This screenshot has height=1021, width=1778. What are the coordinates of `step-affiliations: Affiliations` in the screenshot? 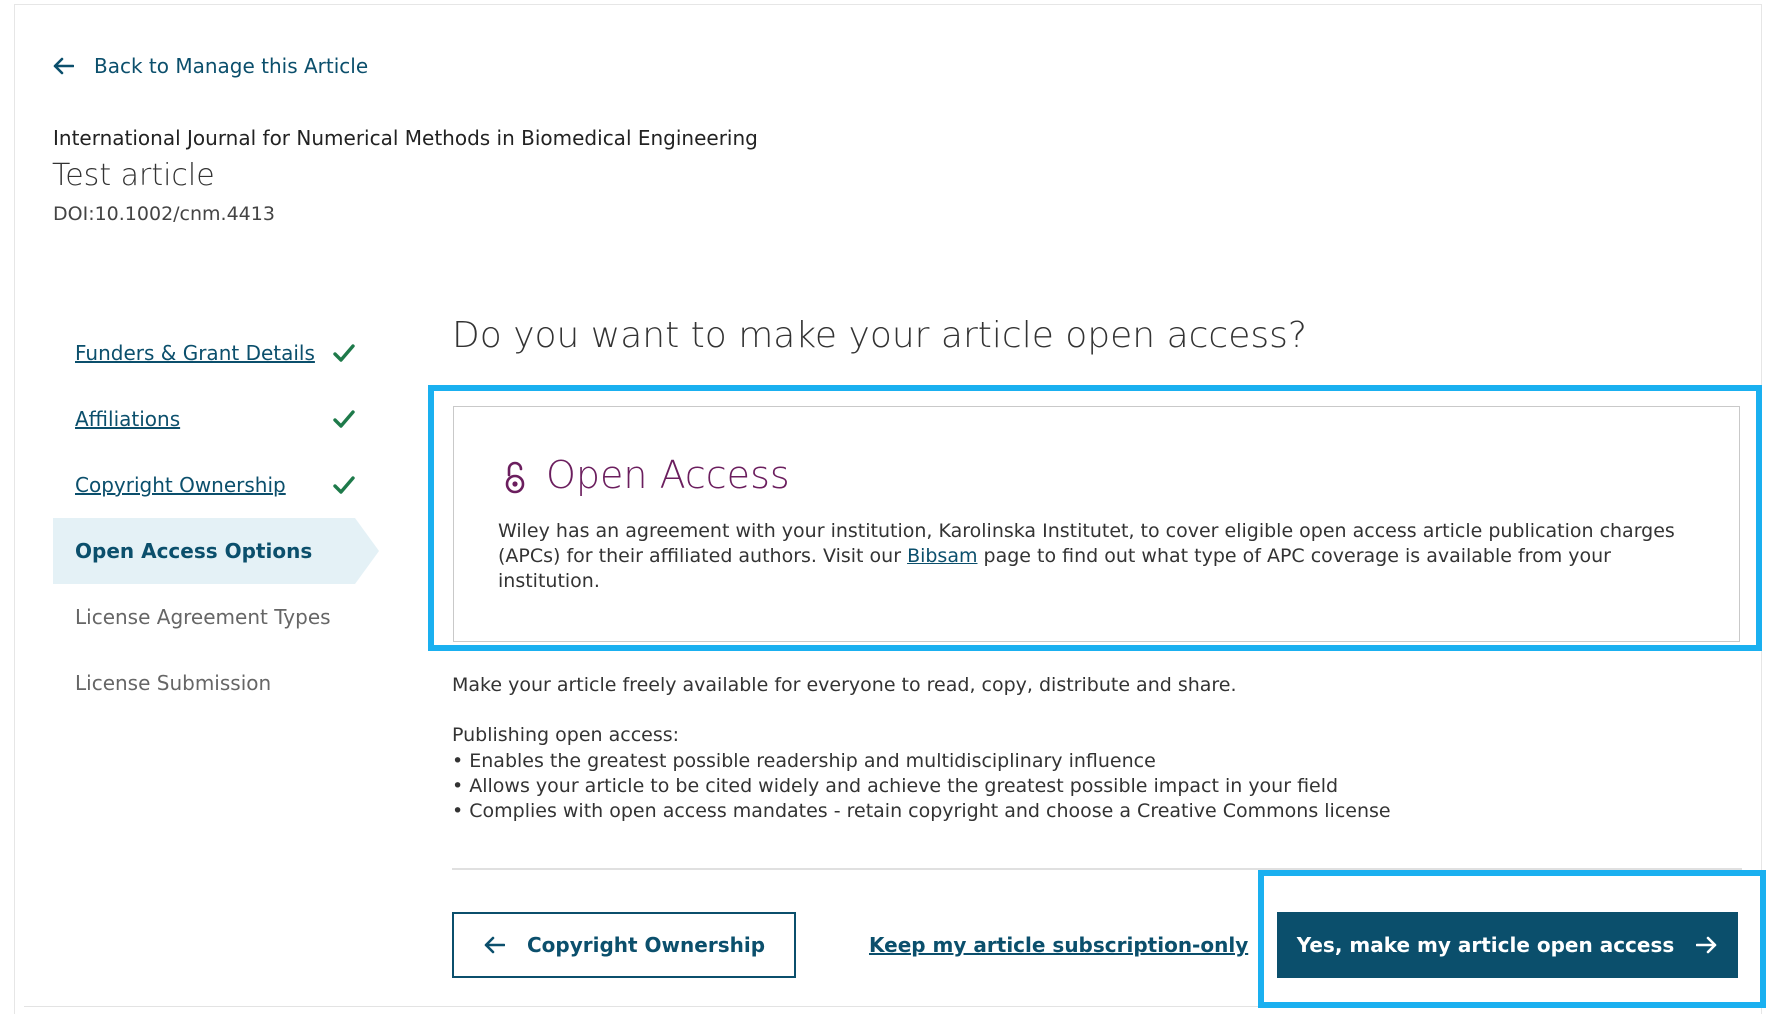 It's located at (216, 419).